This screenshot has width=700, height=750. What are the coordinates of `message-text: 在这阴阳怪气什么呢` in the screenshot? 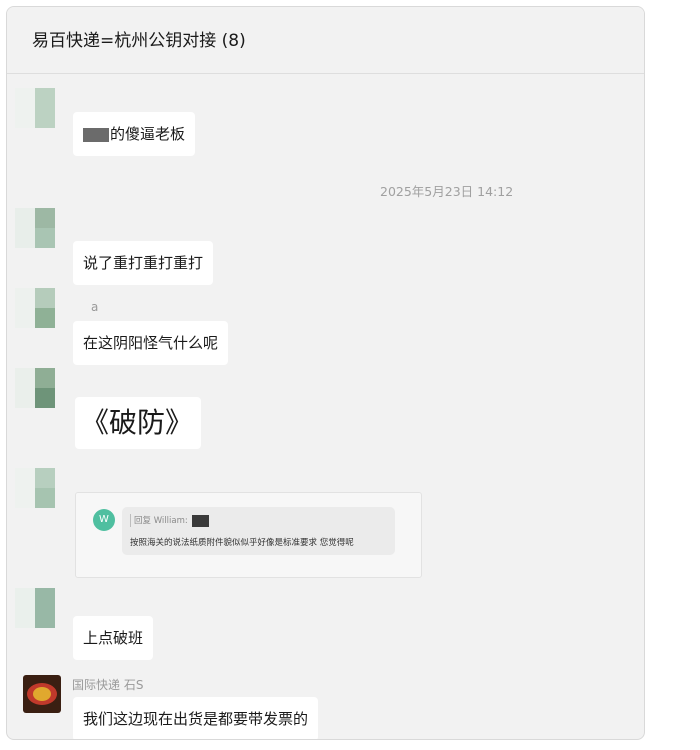 It's located at (151, 343).